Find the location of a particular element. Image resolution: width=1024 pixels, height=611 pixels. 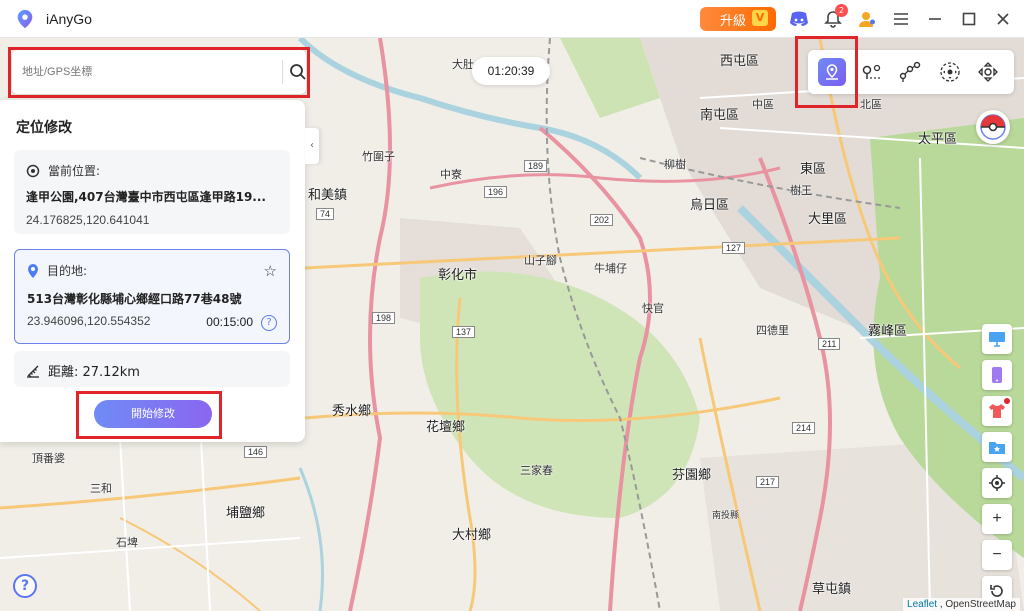

target-icon is located at coordinates (33, 170).